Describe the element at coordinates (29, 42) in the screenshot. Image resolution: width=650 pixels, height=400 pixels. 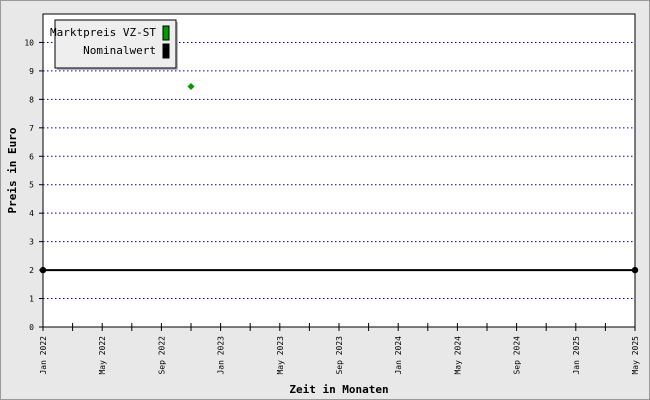
I see `y-tick-label: 10` at that location.